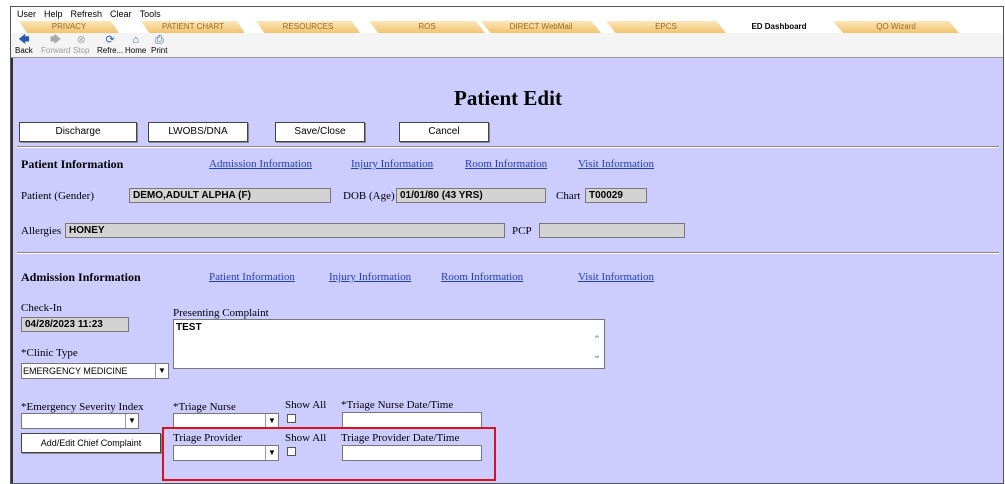 The image size is (1005, 484). I want to click on link-admission-information: Admission Information, so click(260, 164).